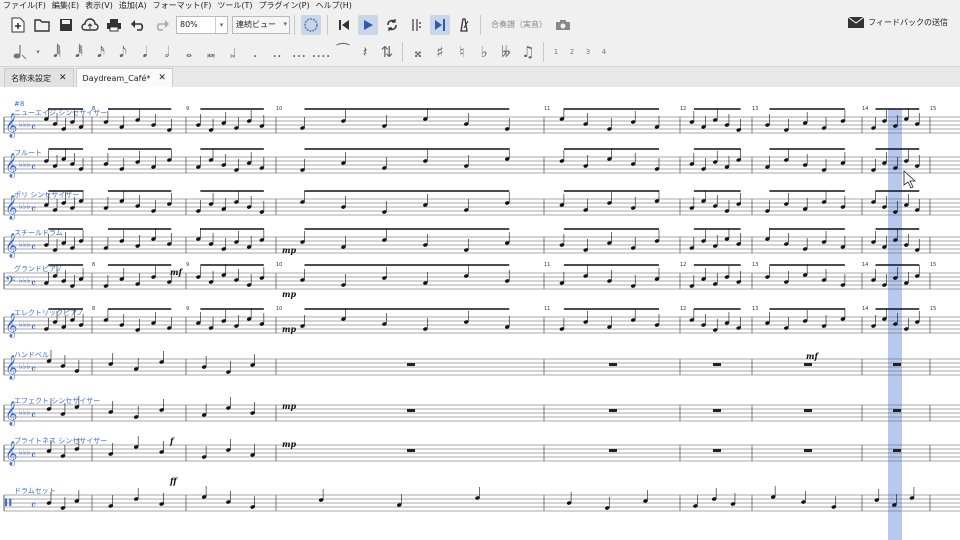  What do you see at coordinates (481, 163) in the screenshot?
I see `staff: 𝄞 ♭♭♭ 𝄴フルート` at bounding box center [481, 163].